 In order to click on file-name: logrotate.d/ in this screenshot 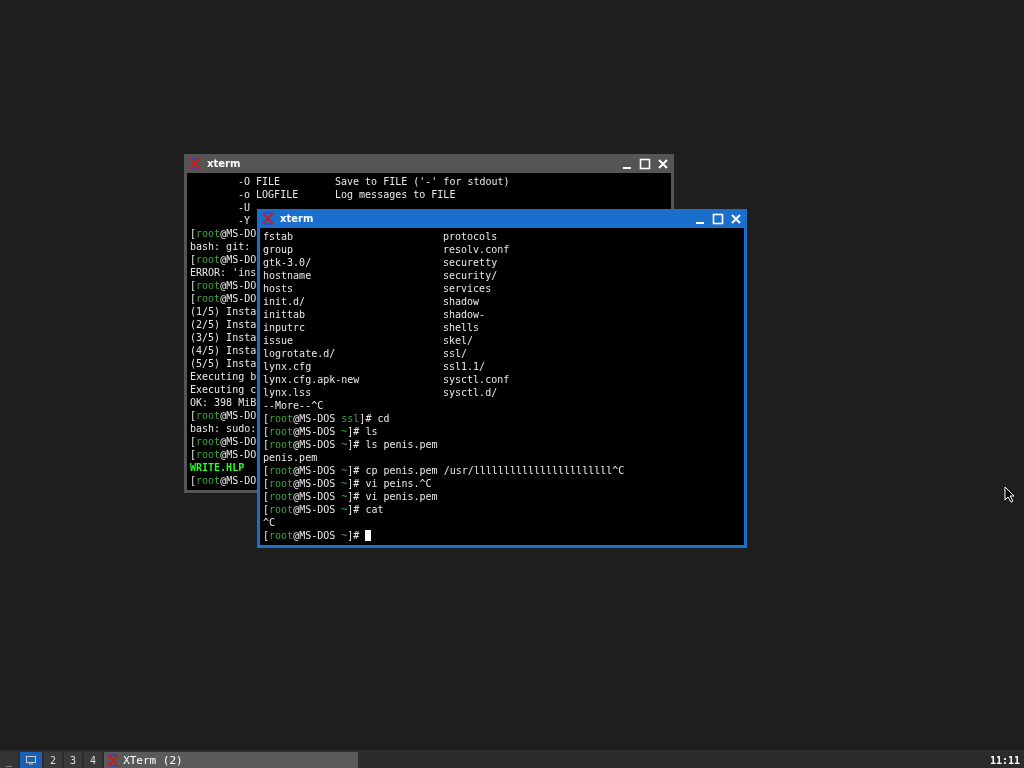, I will do `click(299, 353)`.